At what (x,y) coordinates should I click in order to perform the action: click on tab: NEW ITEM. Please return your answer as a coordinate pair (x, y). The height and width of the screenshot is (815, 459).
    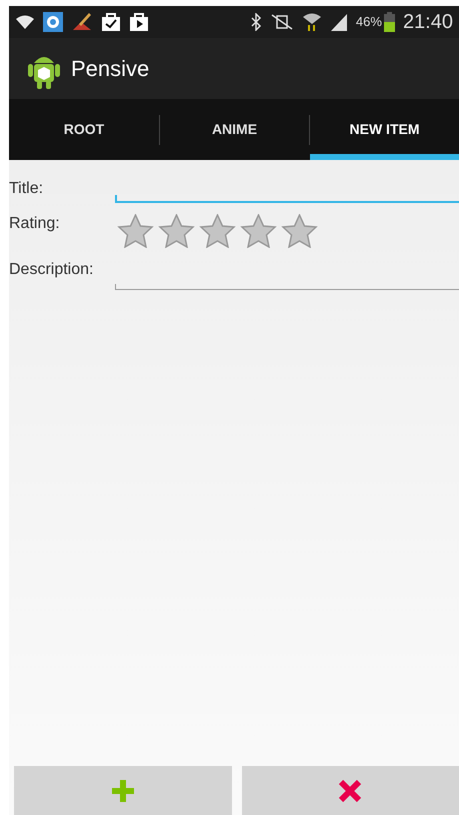
    Looking at the image, I should click on (384, 129).